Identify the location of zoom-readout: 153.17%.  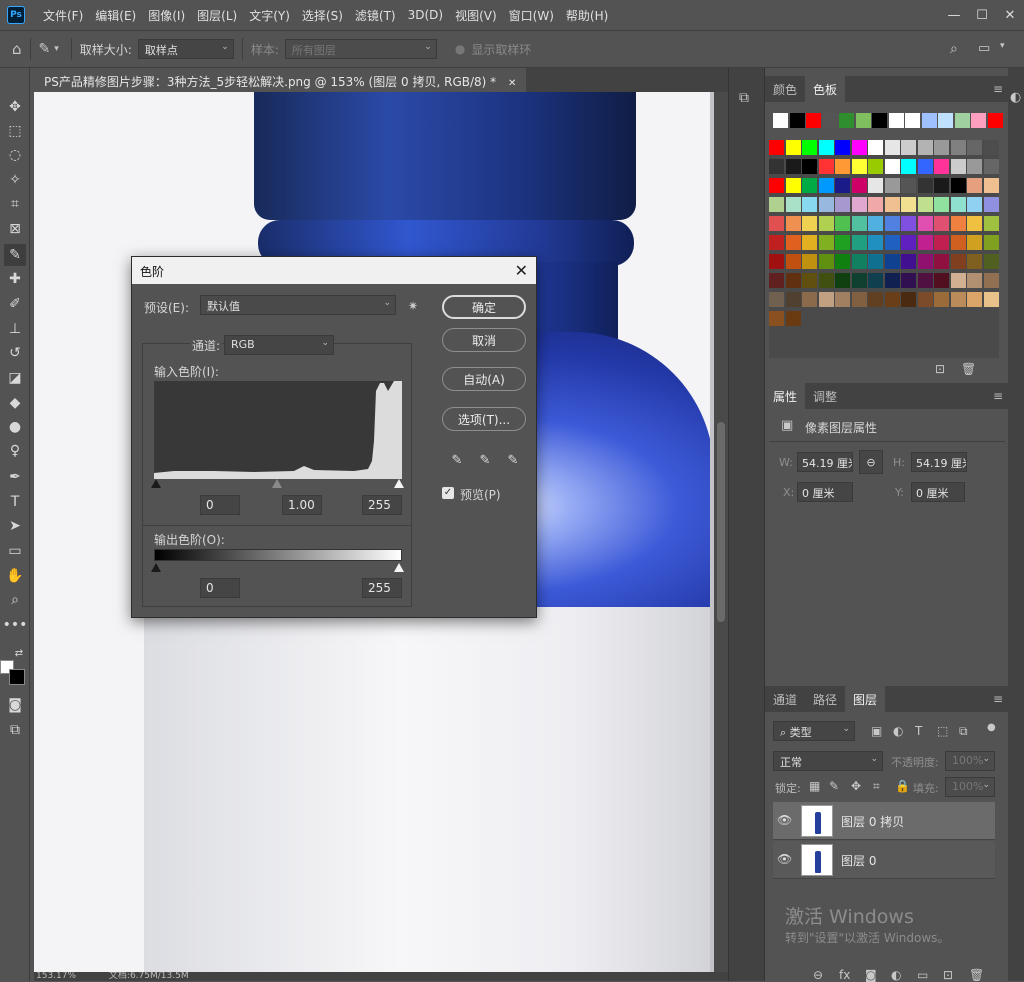
(56, 976).